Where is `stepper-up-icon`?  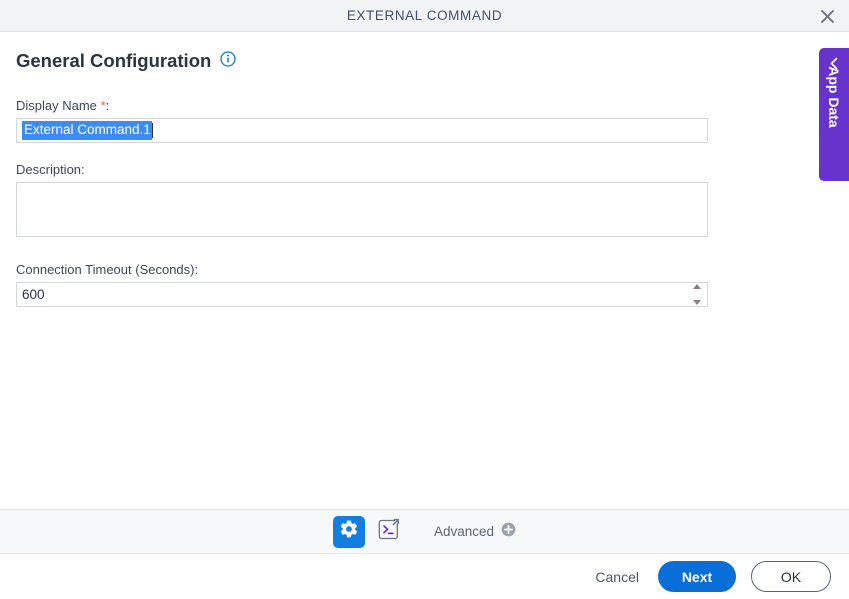
stepper-up-icon is located at coordinates (697, 286).